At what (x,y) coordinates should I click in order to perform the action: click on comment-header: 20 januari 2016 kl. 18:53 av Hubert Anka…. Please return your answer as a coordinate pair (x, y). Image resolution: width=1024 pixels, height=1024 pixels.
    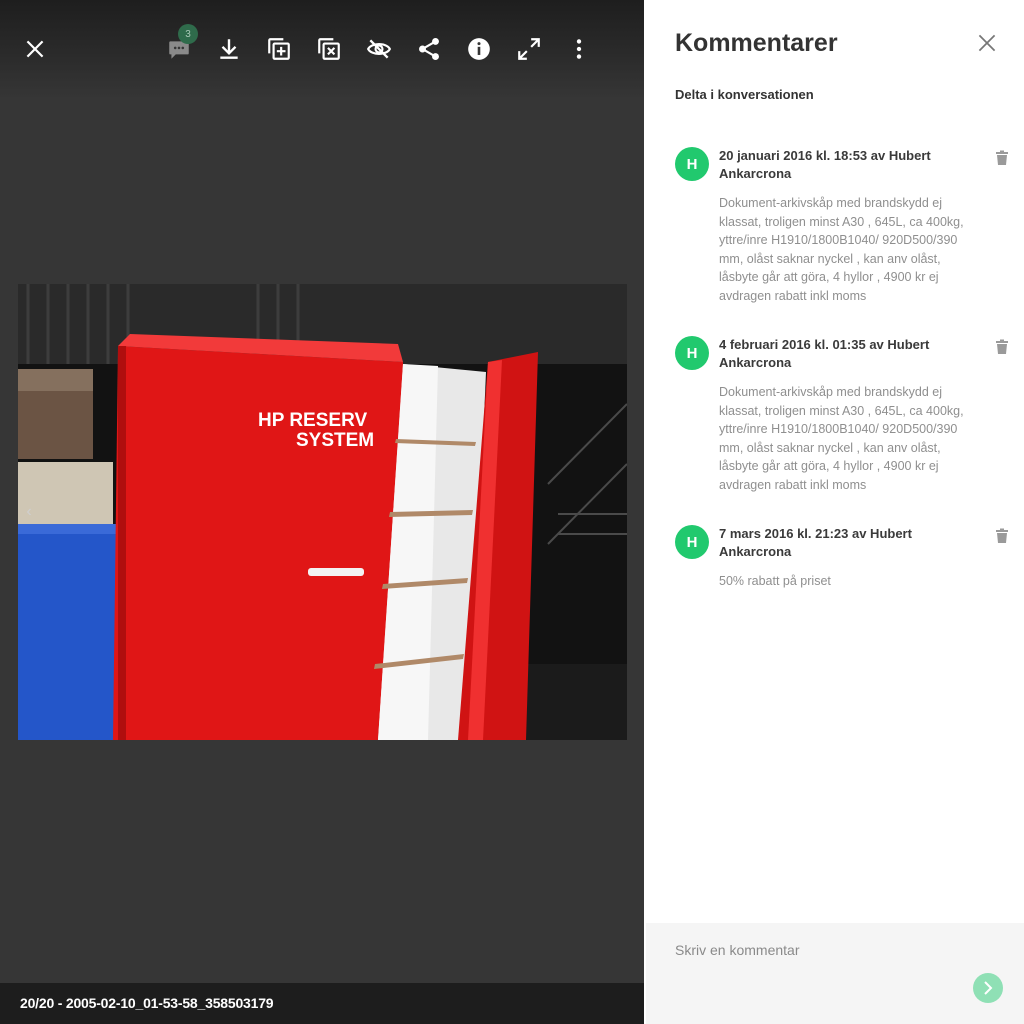
    Looking at the image, I should click on (825, 164).